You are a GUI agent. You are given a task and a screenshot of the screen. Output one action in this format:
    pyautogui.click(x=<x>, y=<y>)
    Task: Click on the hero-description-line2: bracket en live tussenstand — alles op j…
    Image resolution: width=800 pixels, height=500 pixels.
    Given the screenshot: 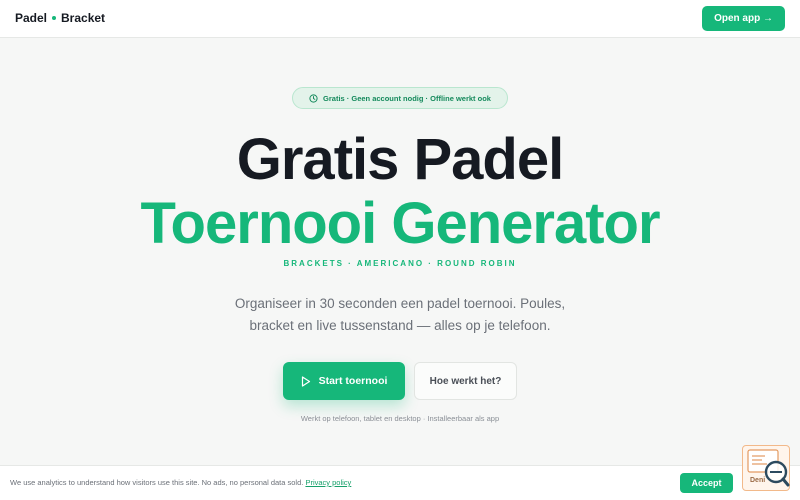 What is the action you would take?
    pyautogui.click(x=400, y=325)
    